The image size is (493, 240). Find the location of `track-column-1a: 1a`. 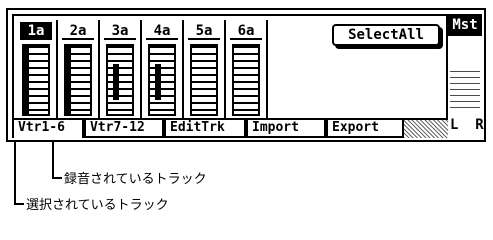

track-column-1a: 1a is located at coordinates (37, 70).